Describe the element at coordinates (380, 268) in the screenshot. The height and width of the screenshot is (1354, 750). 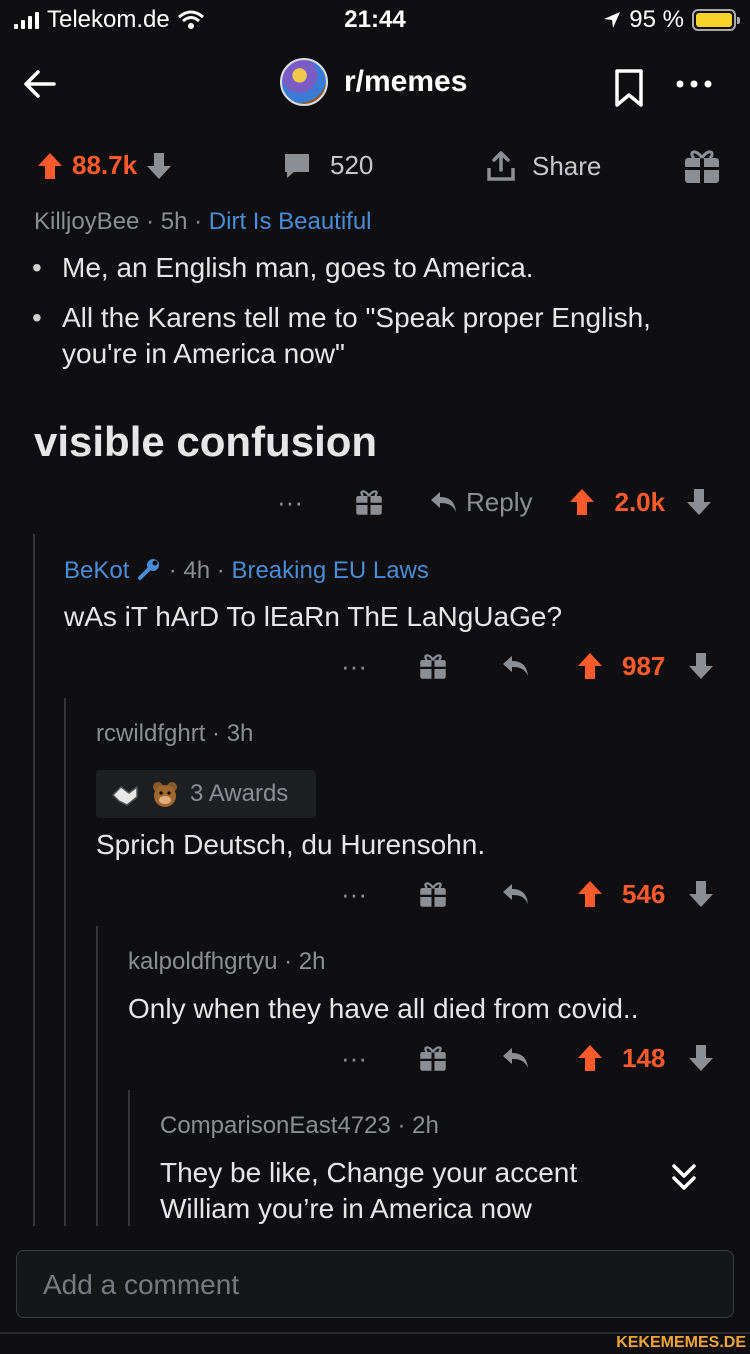
I see `post-bullet: Me, an English man, goes to America.` at that location.